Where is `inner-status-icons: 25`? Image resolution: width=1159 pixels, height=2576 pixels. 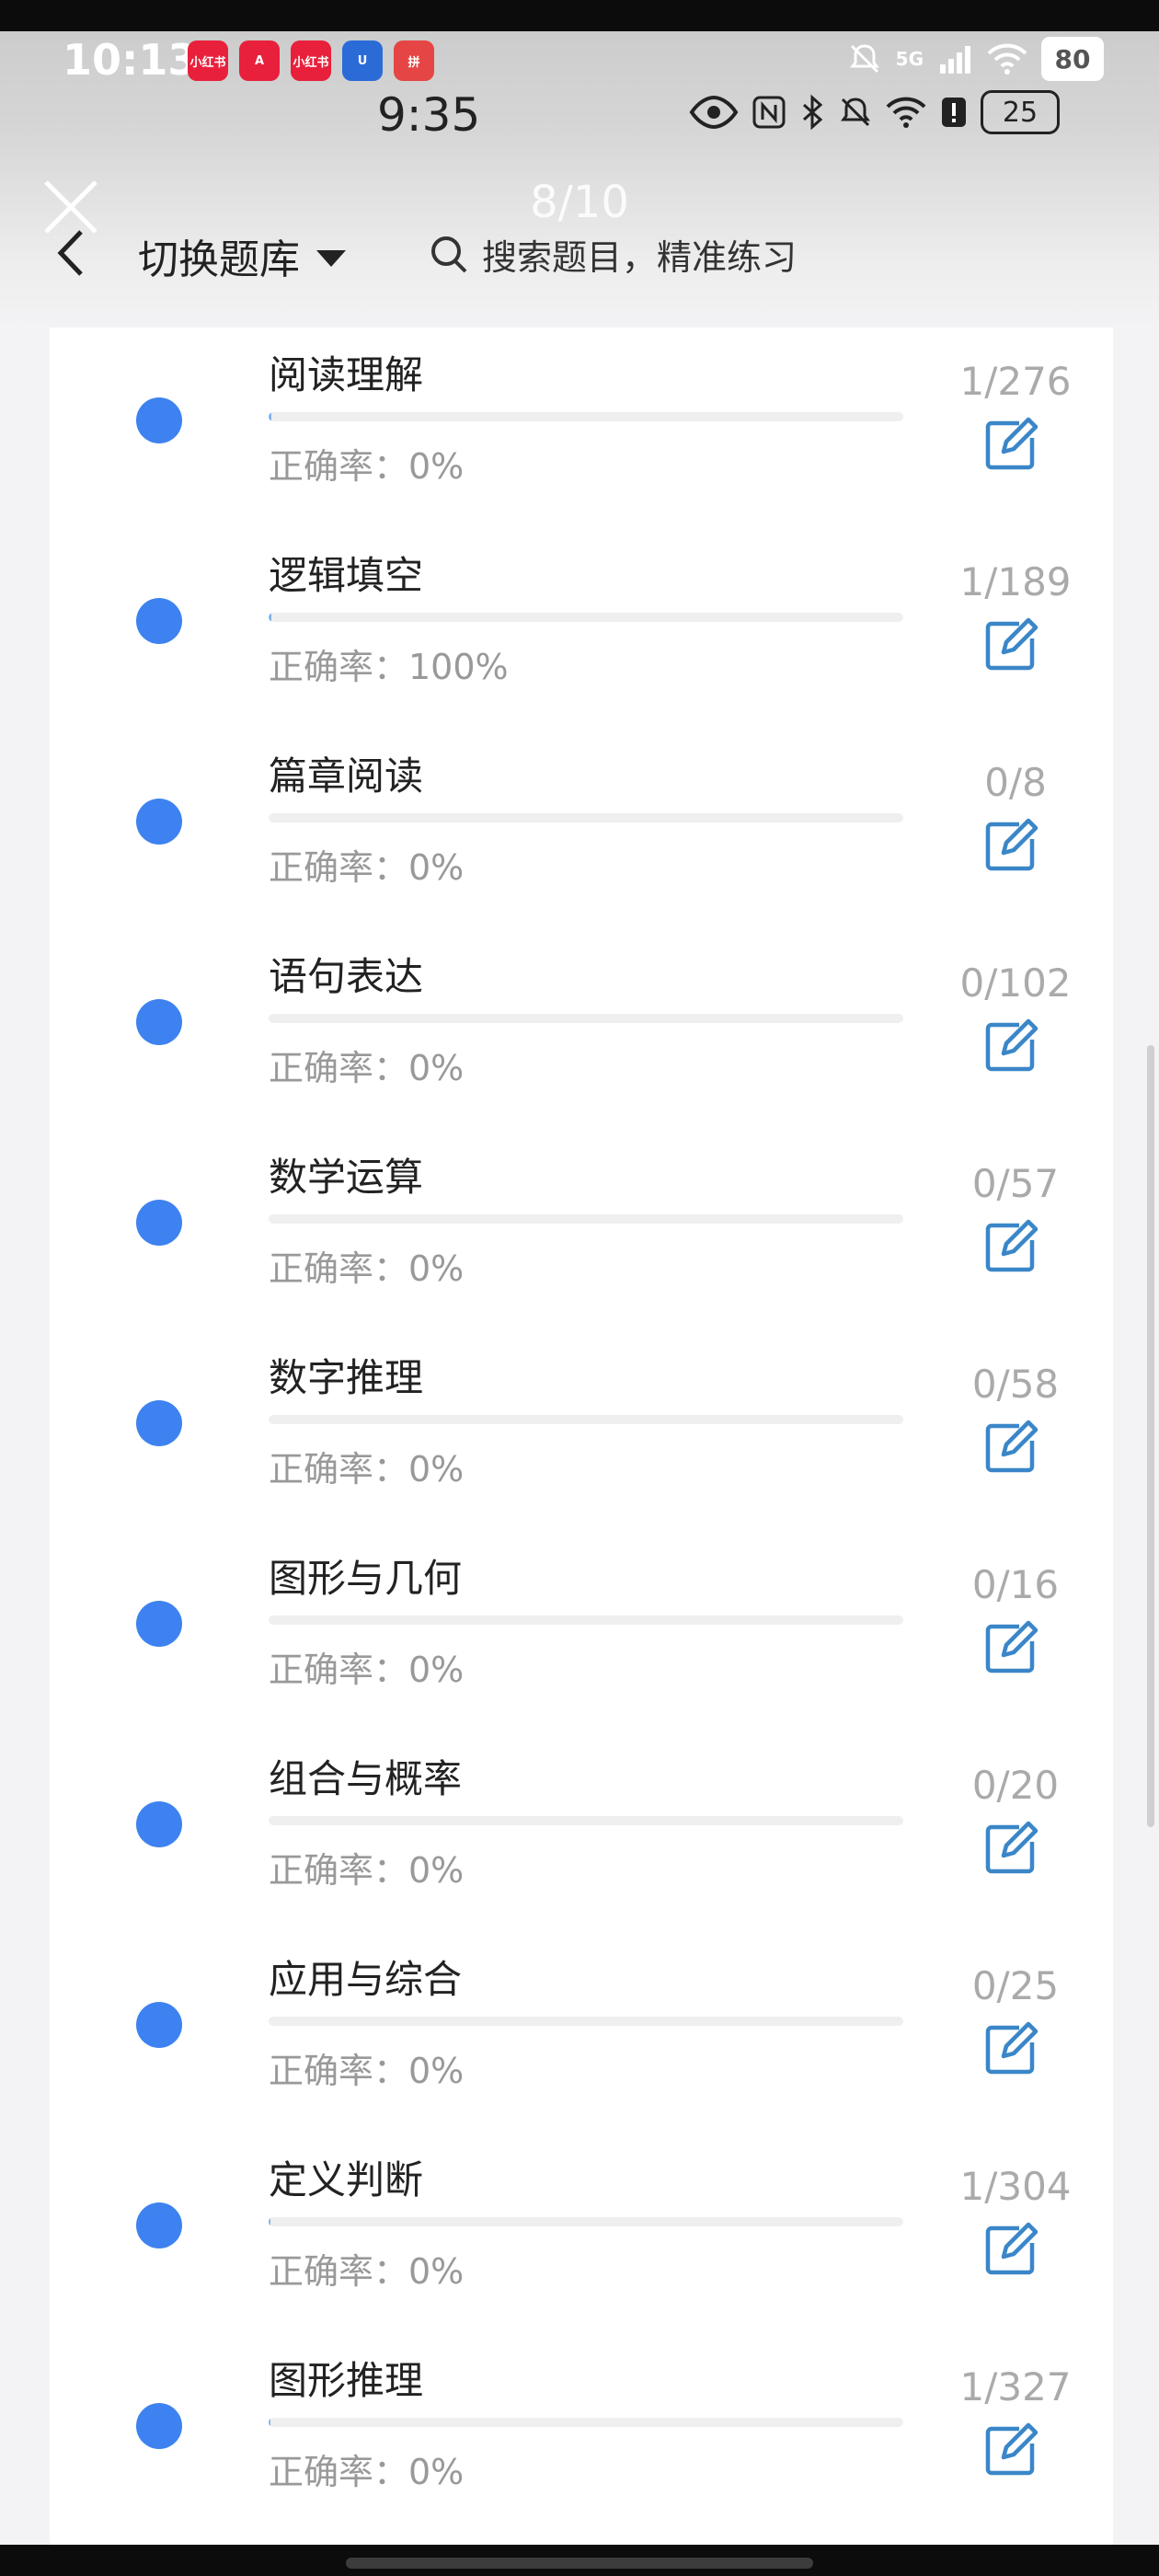
inner-status-icons: 25 is located at coordinates (874, 112).